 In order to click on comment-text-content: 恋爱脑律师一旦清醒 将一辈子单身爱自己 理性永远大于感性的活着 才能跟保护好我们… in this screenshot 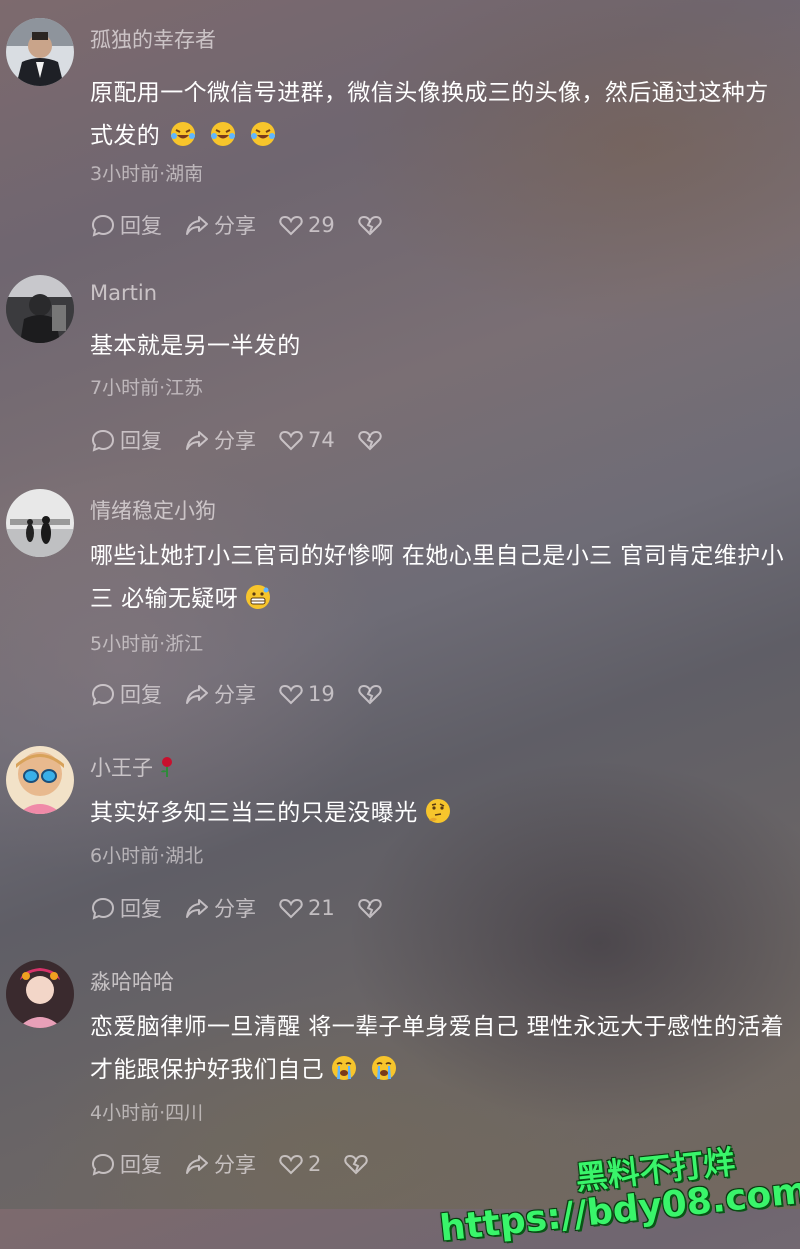, I will do `click(437, 1048)`.